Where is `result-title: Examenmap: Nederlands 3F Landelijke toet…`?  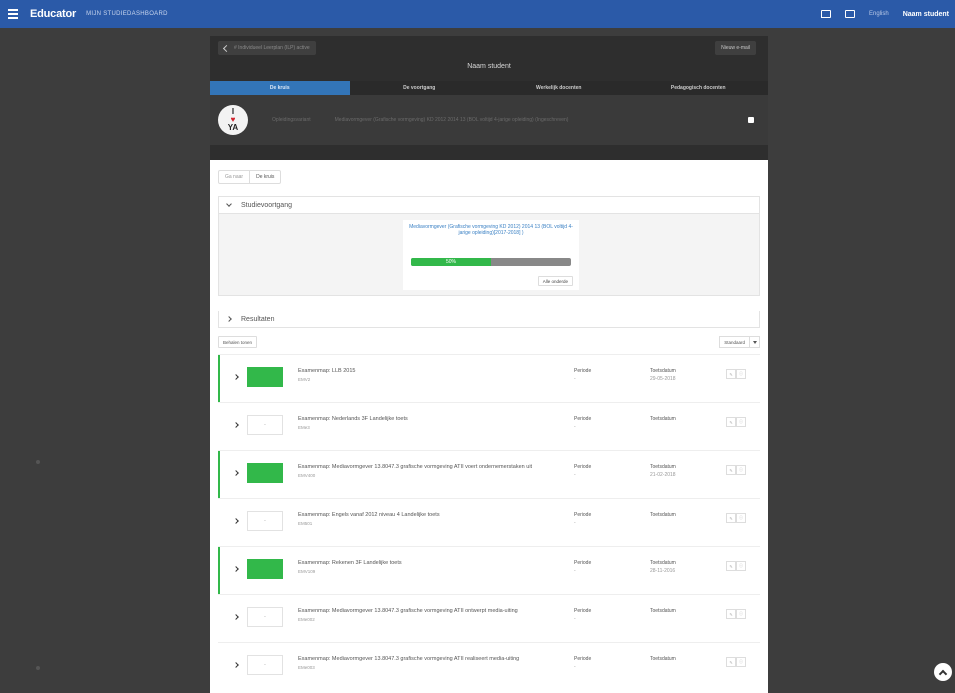 result-title: Examenmap: Nederlands 3F Landelijke toet… is located at coordinates (433, 423).